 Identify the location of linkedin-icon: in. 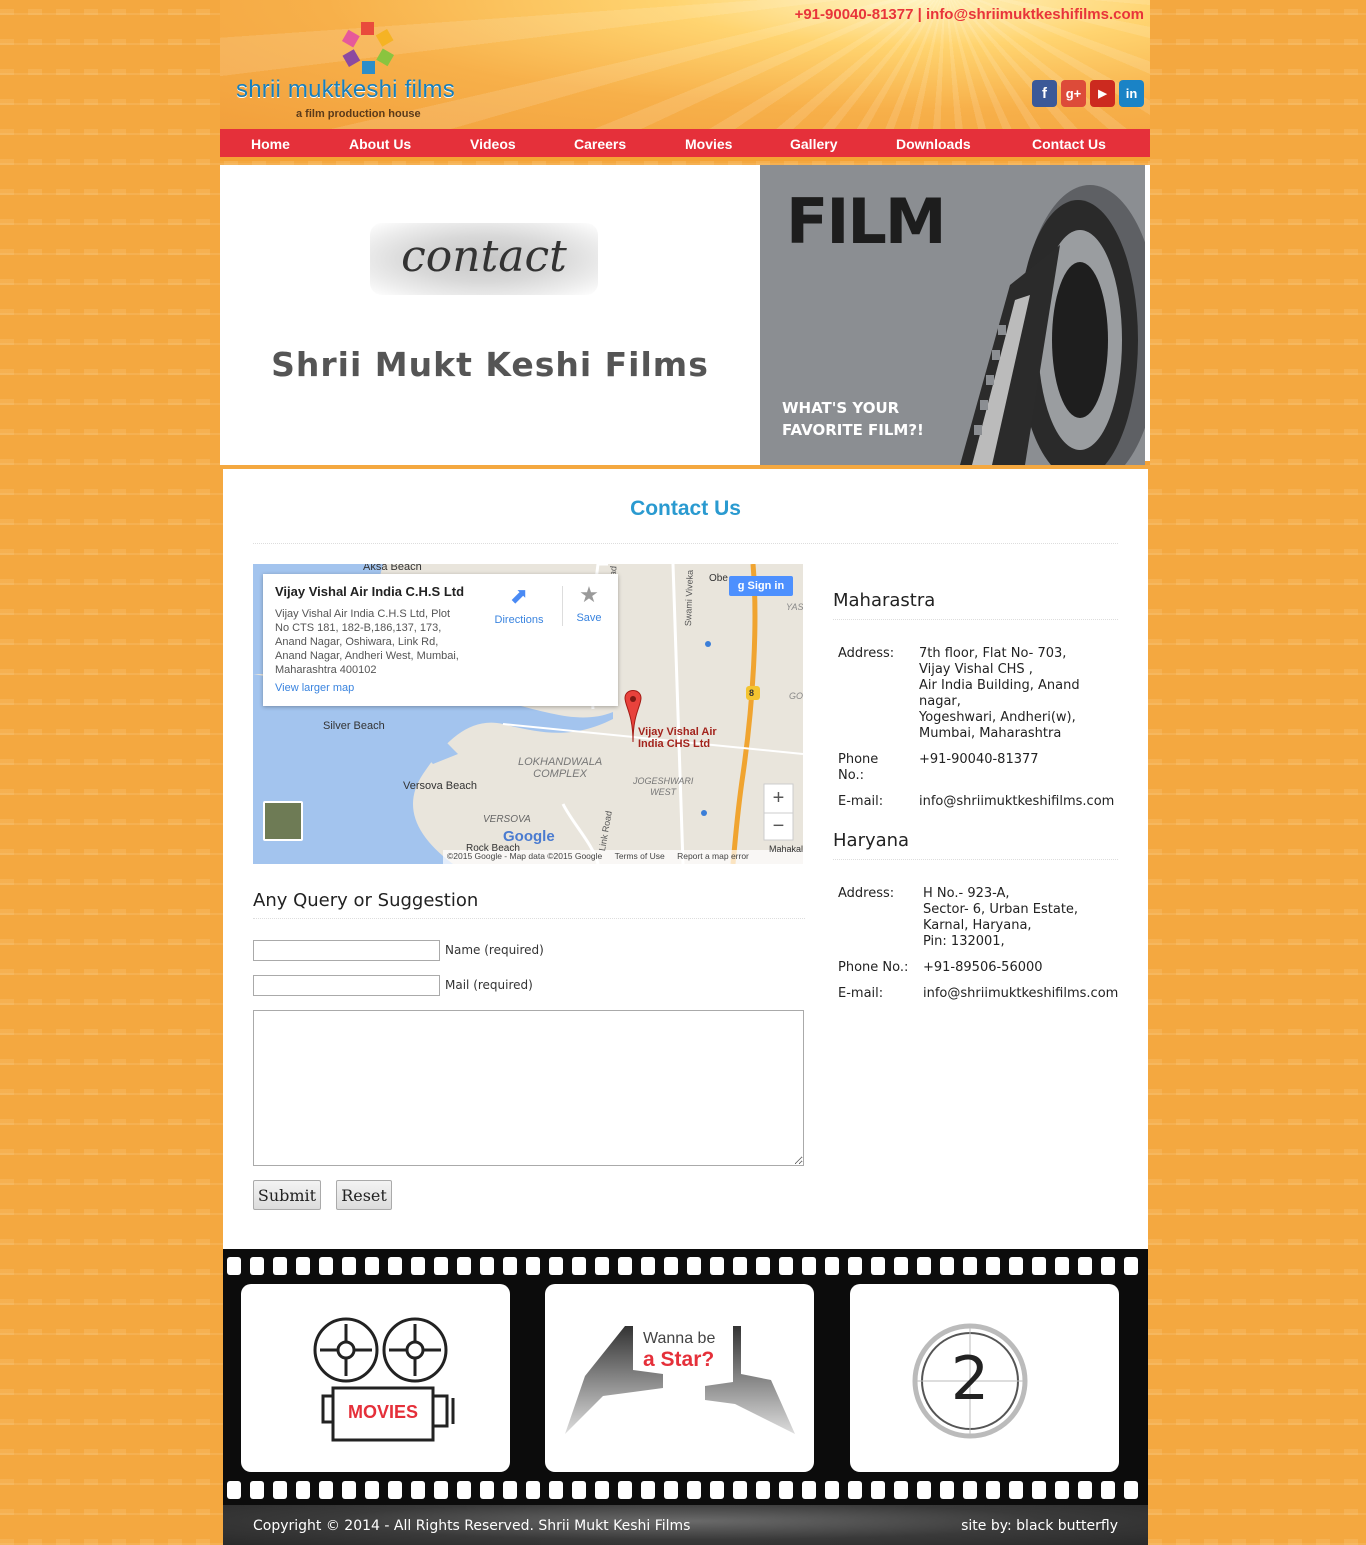
(1131, 93).